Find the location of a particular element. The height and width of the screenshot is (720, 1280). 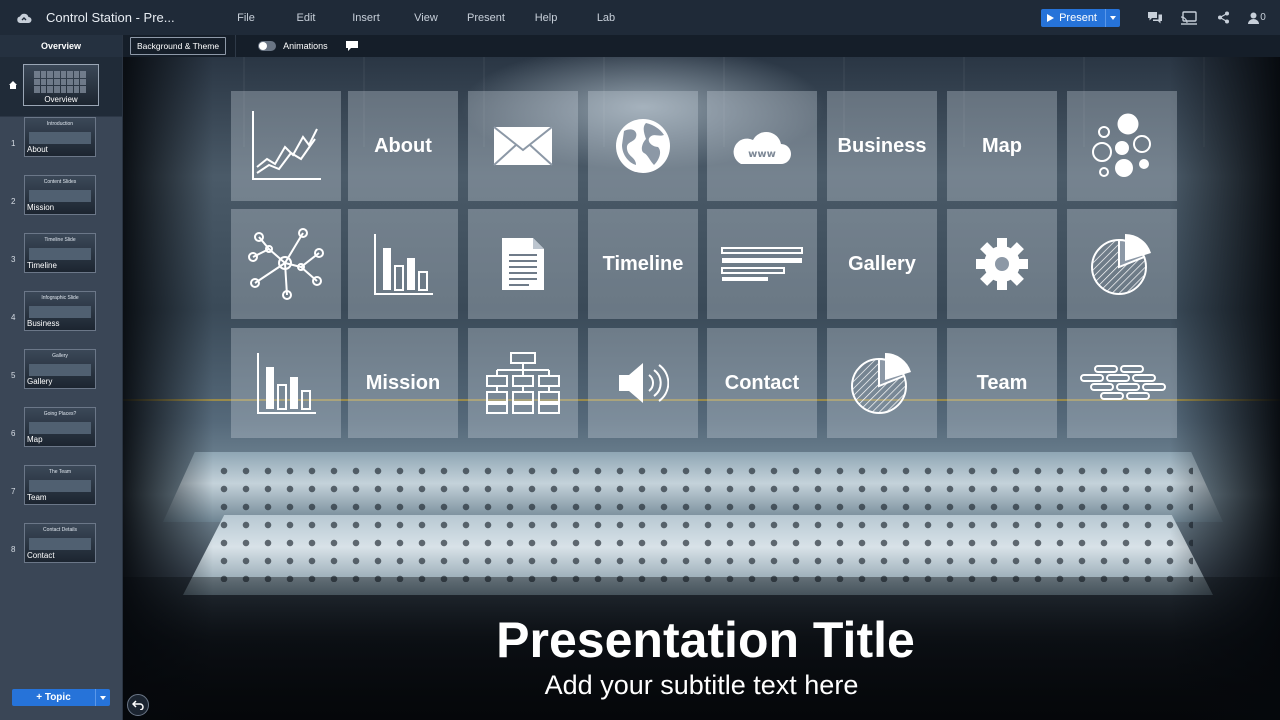

overview-thumbnail-label: Overview is located at coordinates (61, 99).